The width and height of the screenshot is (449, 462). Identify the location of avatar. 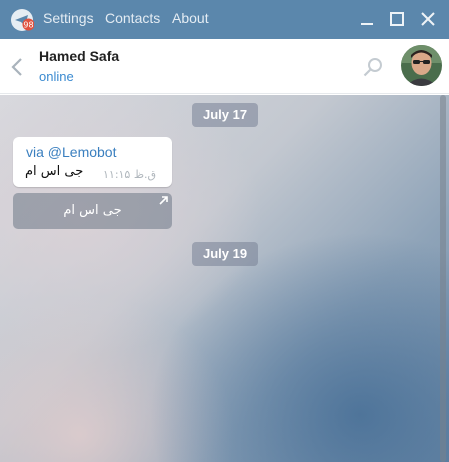
(421, 65).